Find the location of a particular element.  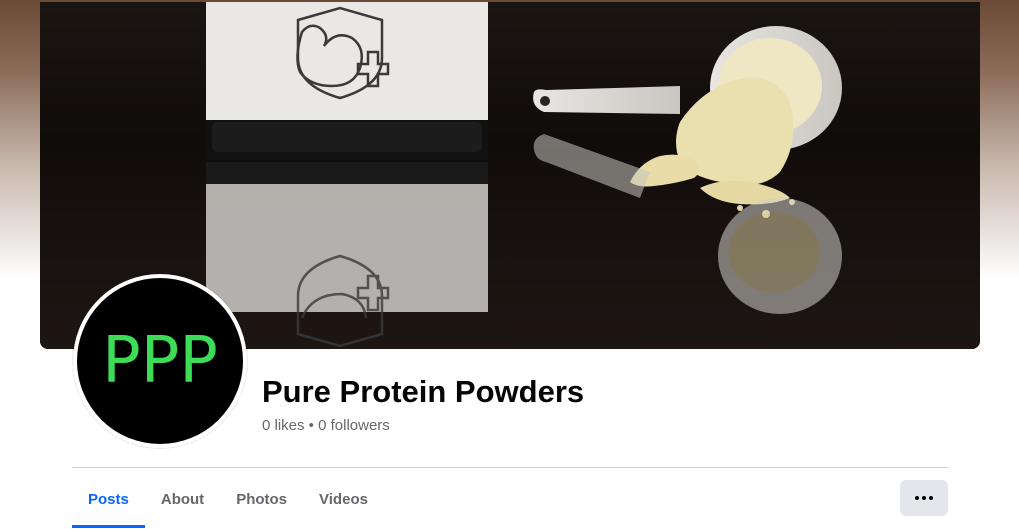

profile-tabs: Posts About Photos Videos is located at coordinates (228, 499).